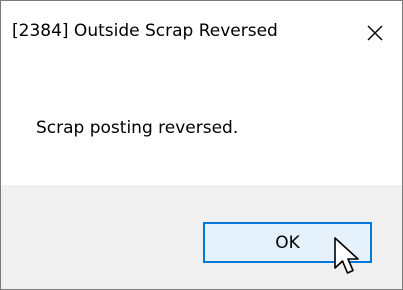 The height and width of the screenshot is (290, 403). Describe the element at coordinates (287, 242) in the screenshot. I see `ok-button: OK` at that location.